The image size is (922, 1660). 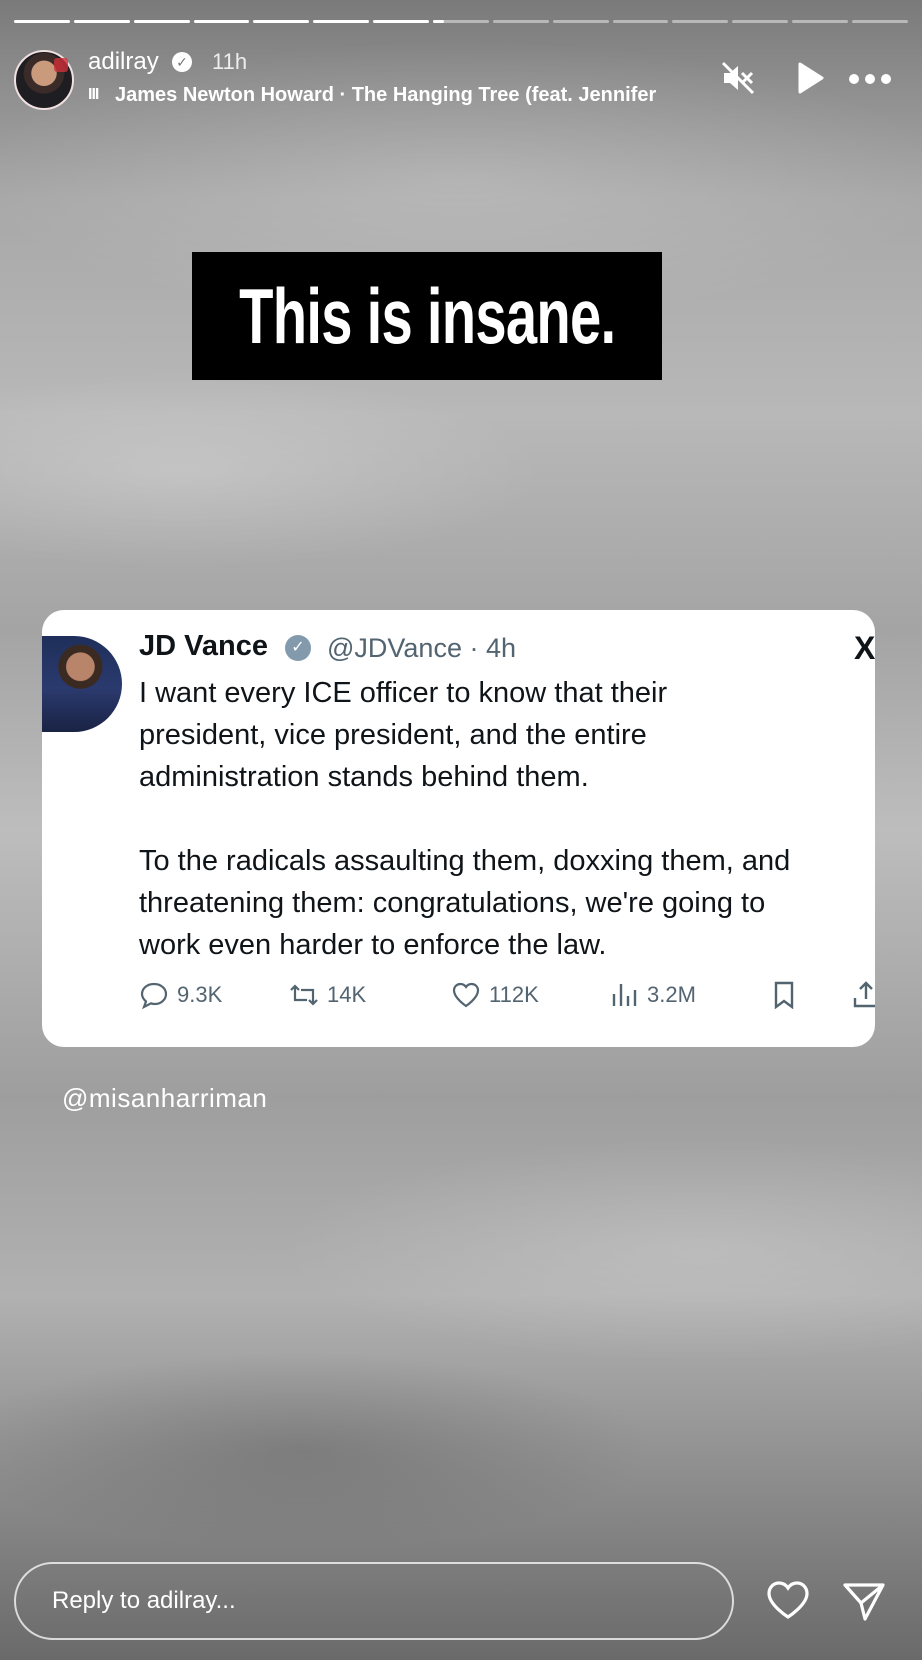 I want to click on reply-count: 9.3K, so click(x=200, y=994).